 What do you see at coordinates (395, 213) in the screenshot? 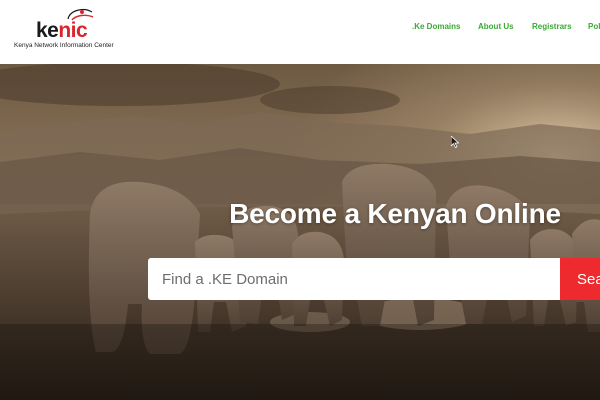
I see `hero-title: Become a Kenyan Online` at bounding box center [395, 213].